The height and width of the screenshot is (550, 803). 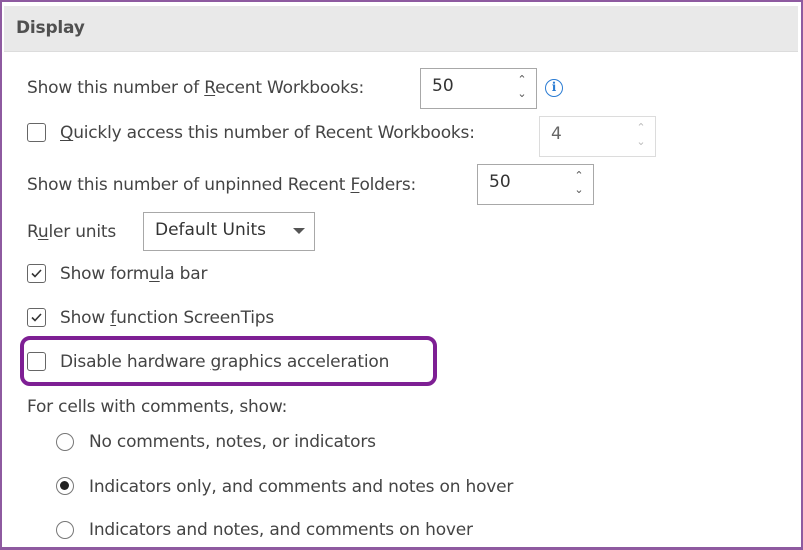 What do you see at coordinates (85, 318) in the screenshot?
I see `label-text: Show` at bounding box center [85, 318].